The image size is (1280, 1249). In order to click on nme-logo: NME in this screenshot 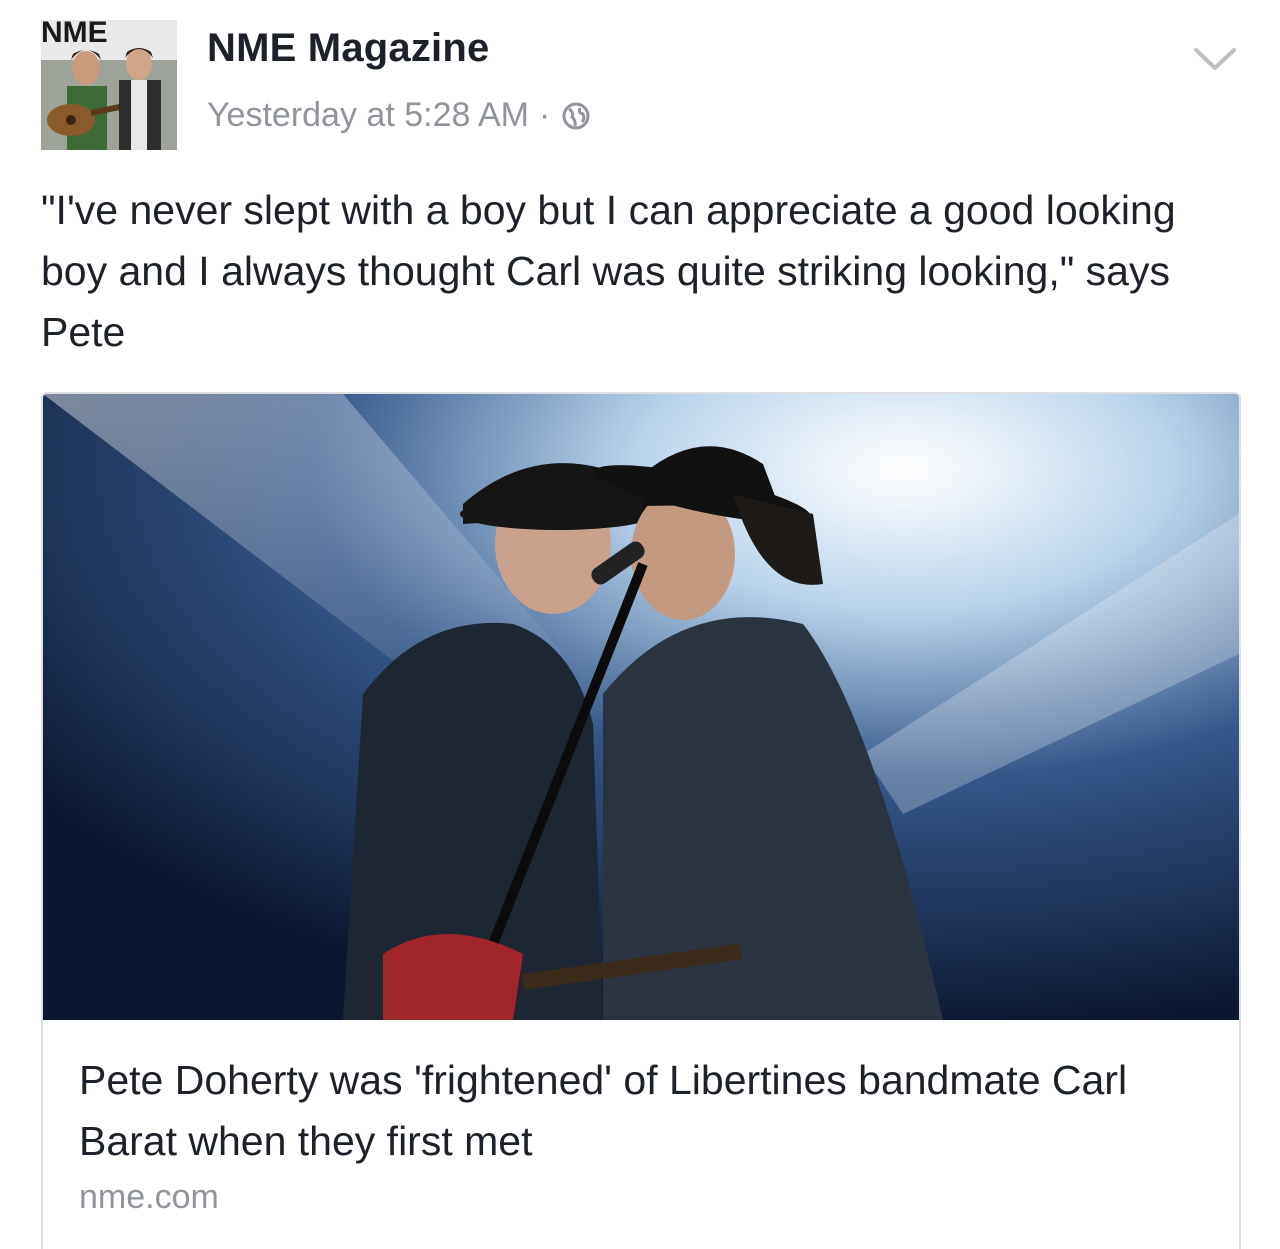, I will do `click(74, 34)`.